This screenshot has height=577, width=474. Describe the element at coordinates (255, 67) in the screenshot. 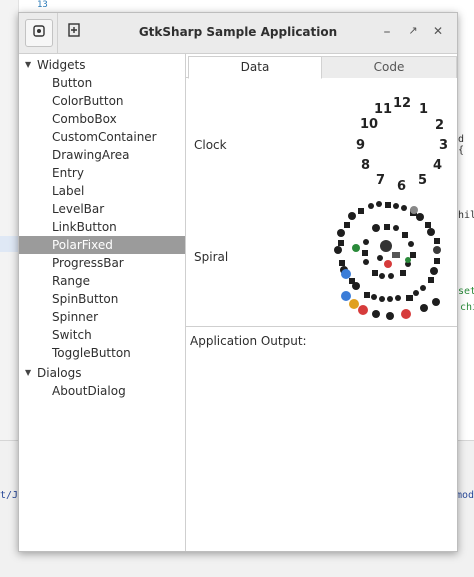

I see `tab-data: Data` at that location.